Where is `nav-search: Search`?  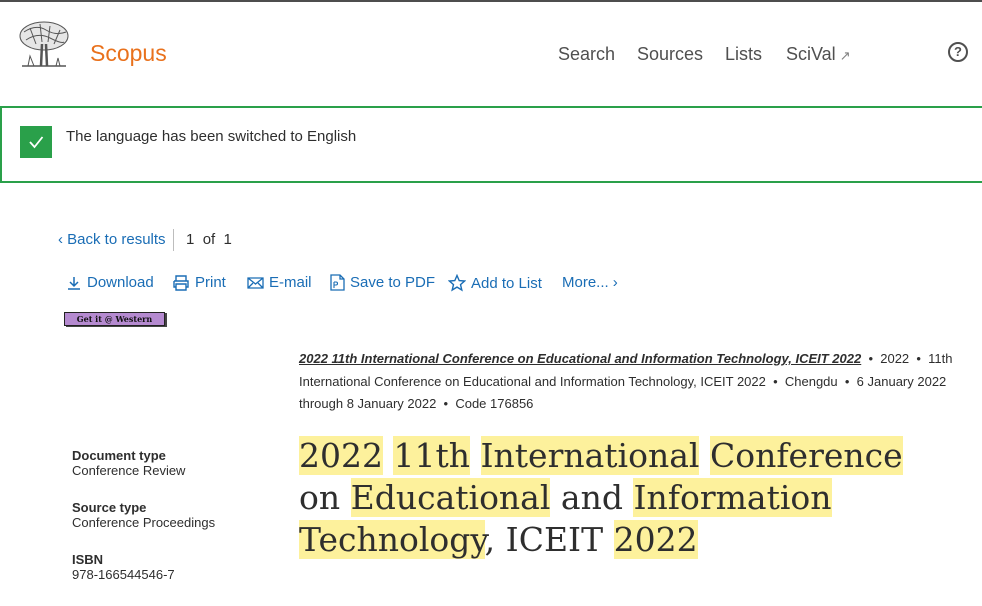
nav-search: Search is located at coordinates (586, 54).